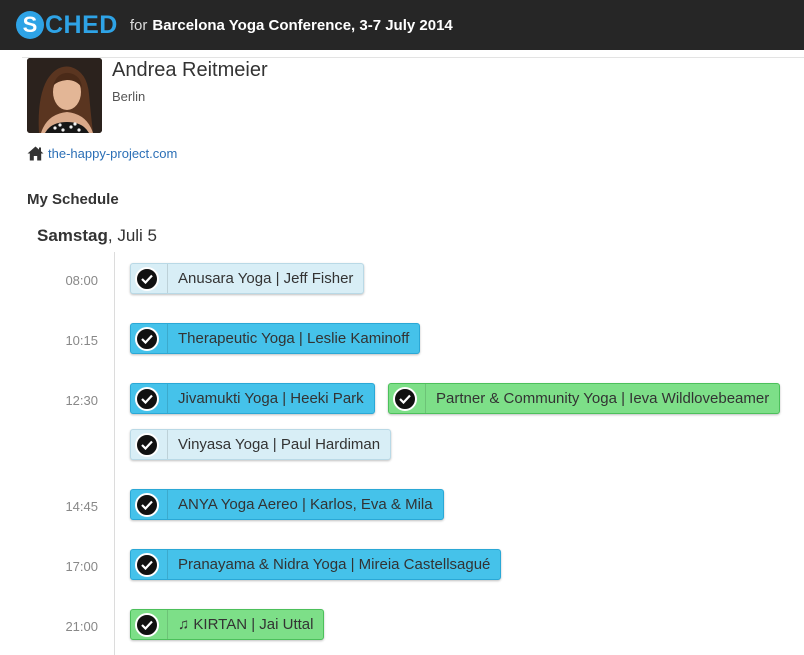 This screenshot has height=655, width=804. What do you see at coordinates (132, 235) in the screenshot?
I see `day-date: , Juli 5` at bounding box center [132, 235].